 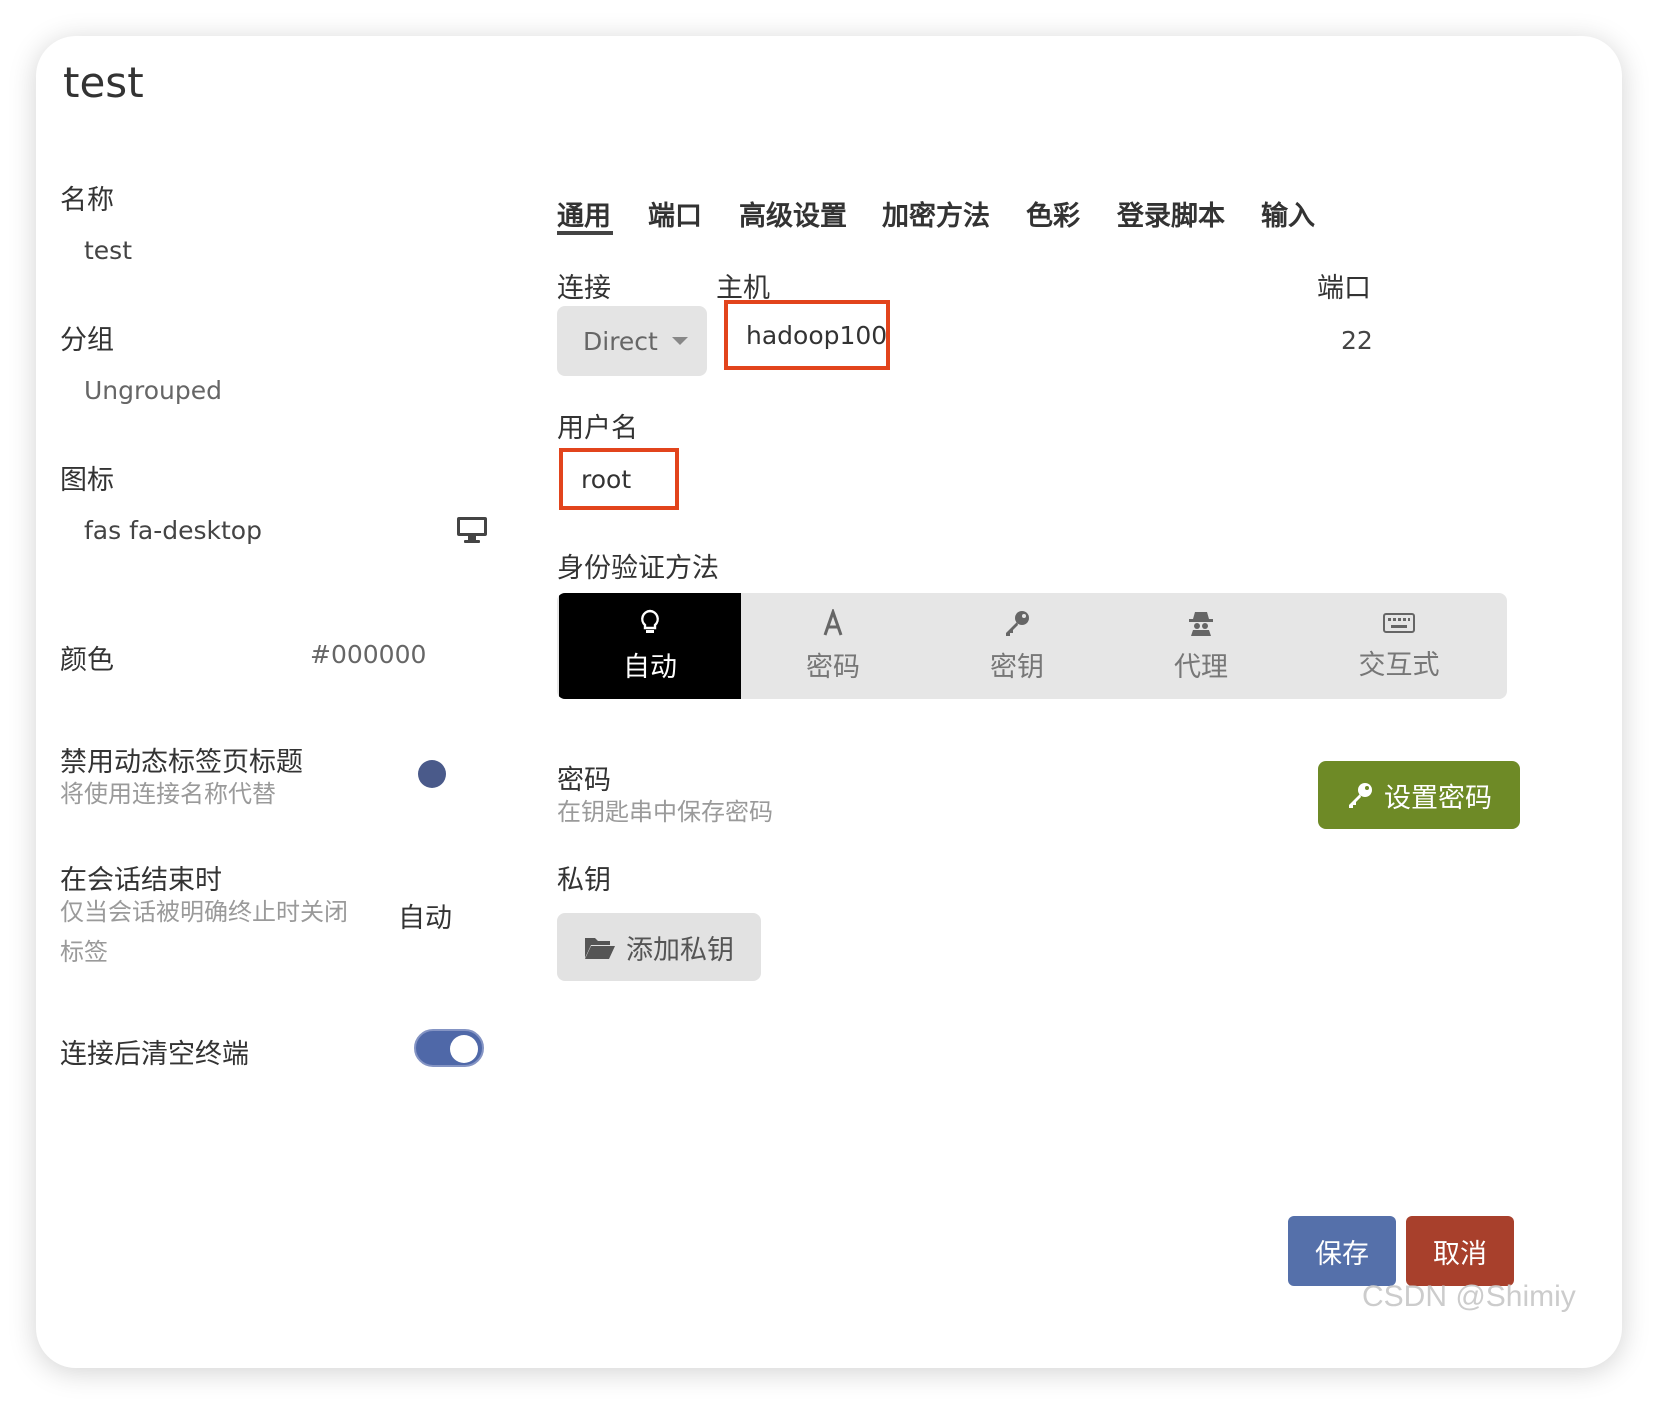 What do you see at coordinates (154, 1054) in the screenshot?
I see `clear-terminal-label: 连接后清空终端` at bounding box center [154, 1054].